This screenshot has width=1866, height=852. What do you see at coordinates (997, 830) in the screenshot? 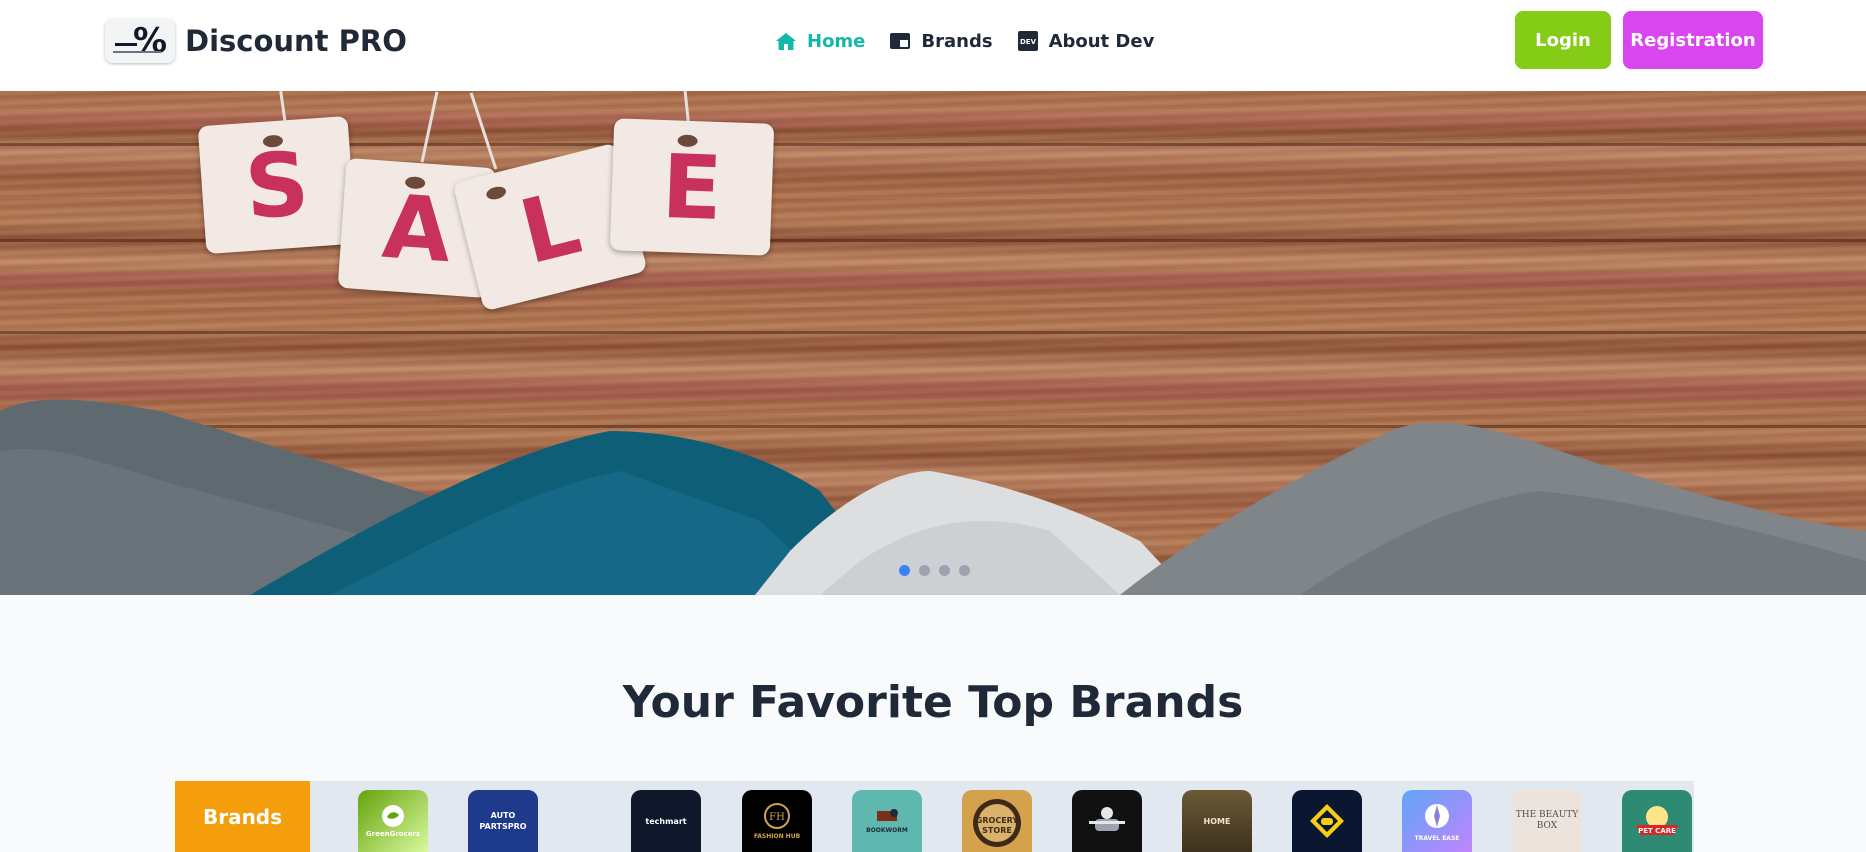
I see `svg-text: STORE` at bounding box center [997, 830].